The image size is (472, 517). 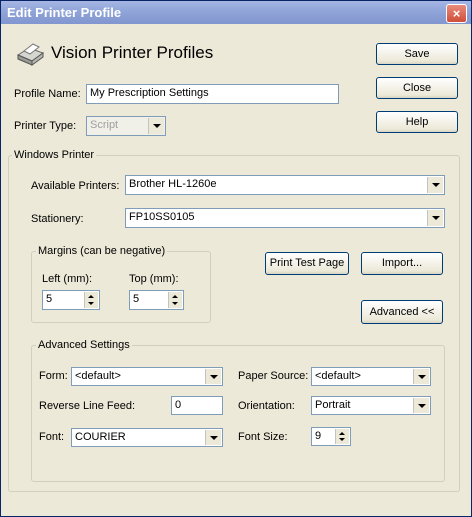 I want to click on form-select: <default>, so click(x=147, y=376).